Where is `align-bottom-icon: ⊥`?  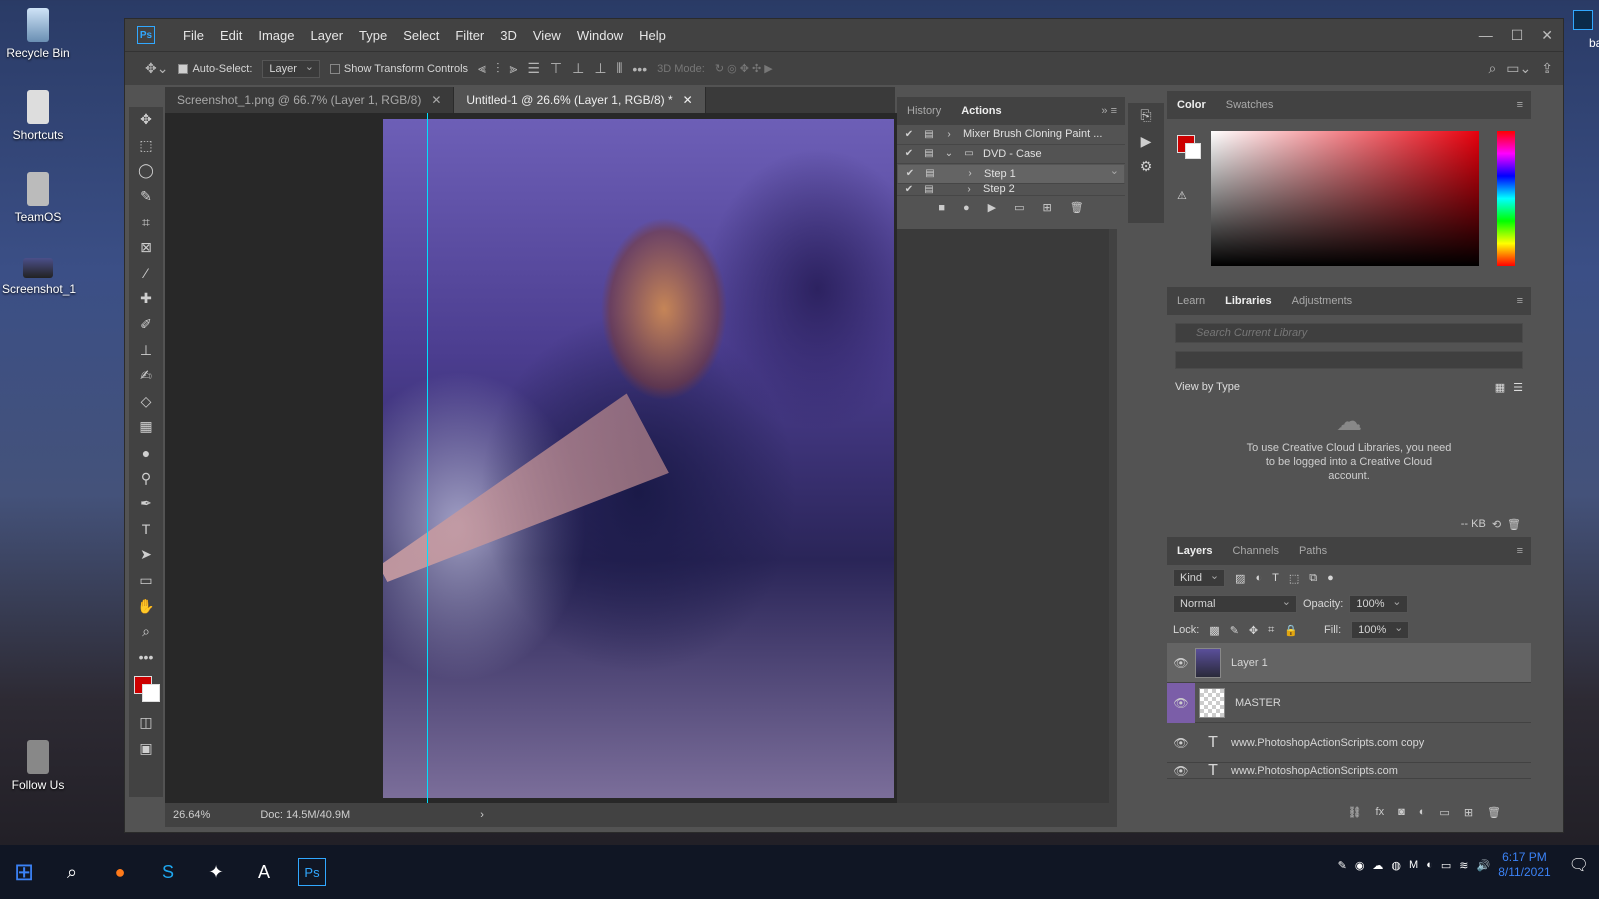 align-bottom-icon: ⊥ is located at coordinates (600, 68).